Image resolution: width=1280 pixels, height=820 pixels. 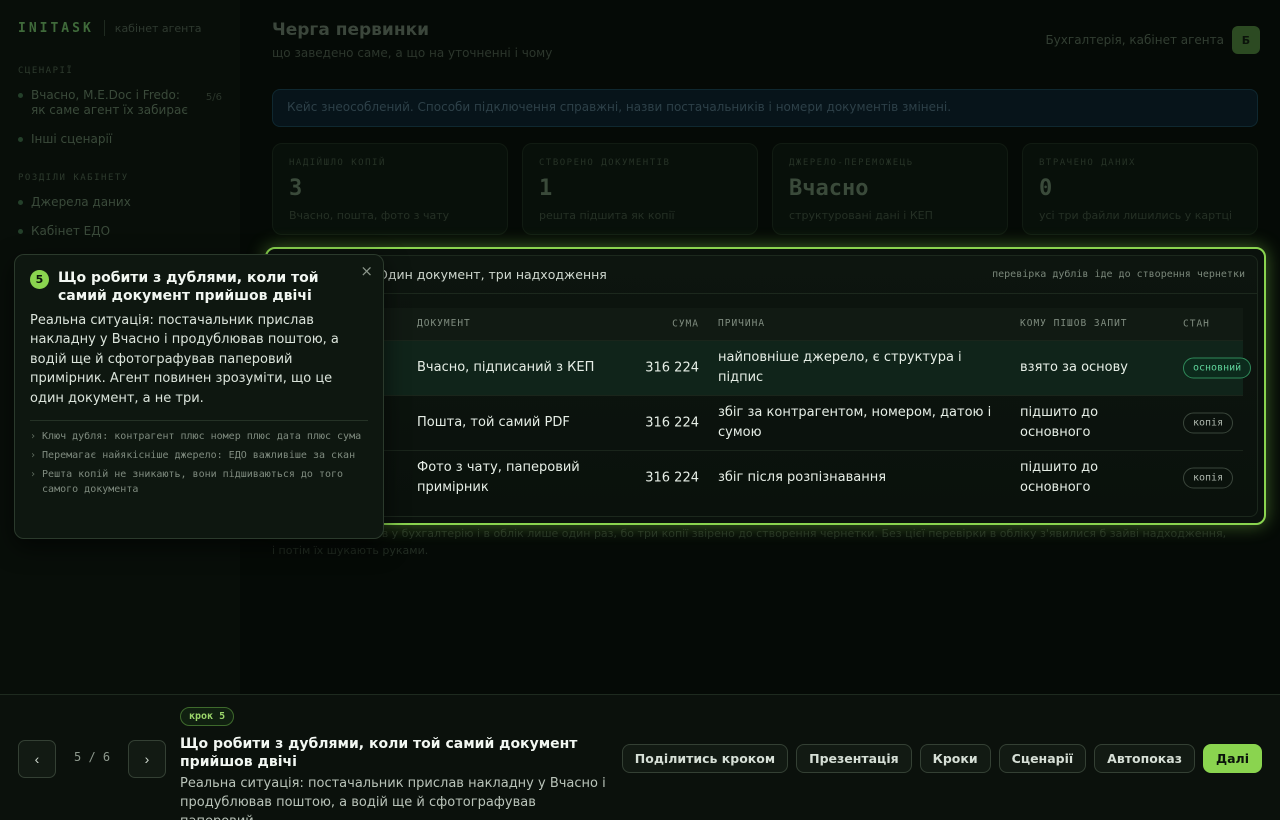 I want to click on share-step-button: Поділитись кроком, so click(x=705, y=758).